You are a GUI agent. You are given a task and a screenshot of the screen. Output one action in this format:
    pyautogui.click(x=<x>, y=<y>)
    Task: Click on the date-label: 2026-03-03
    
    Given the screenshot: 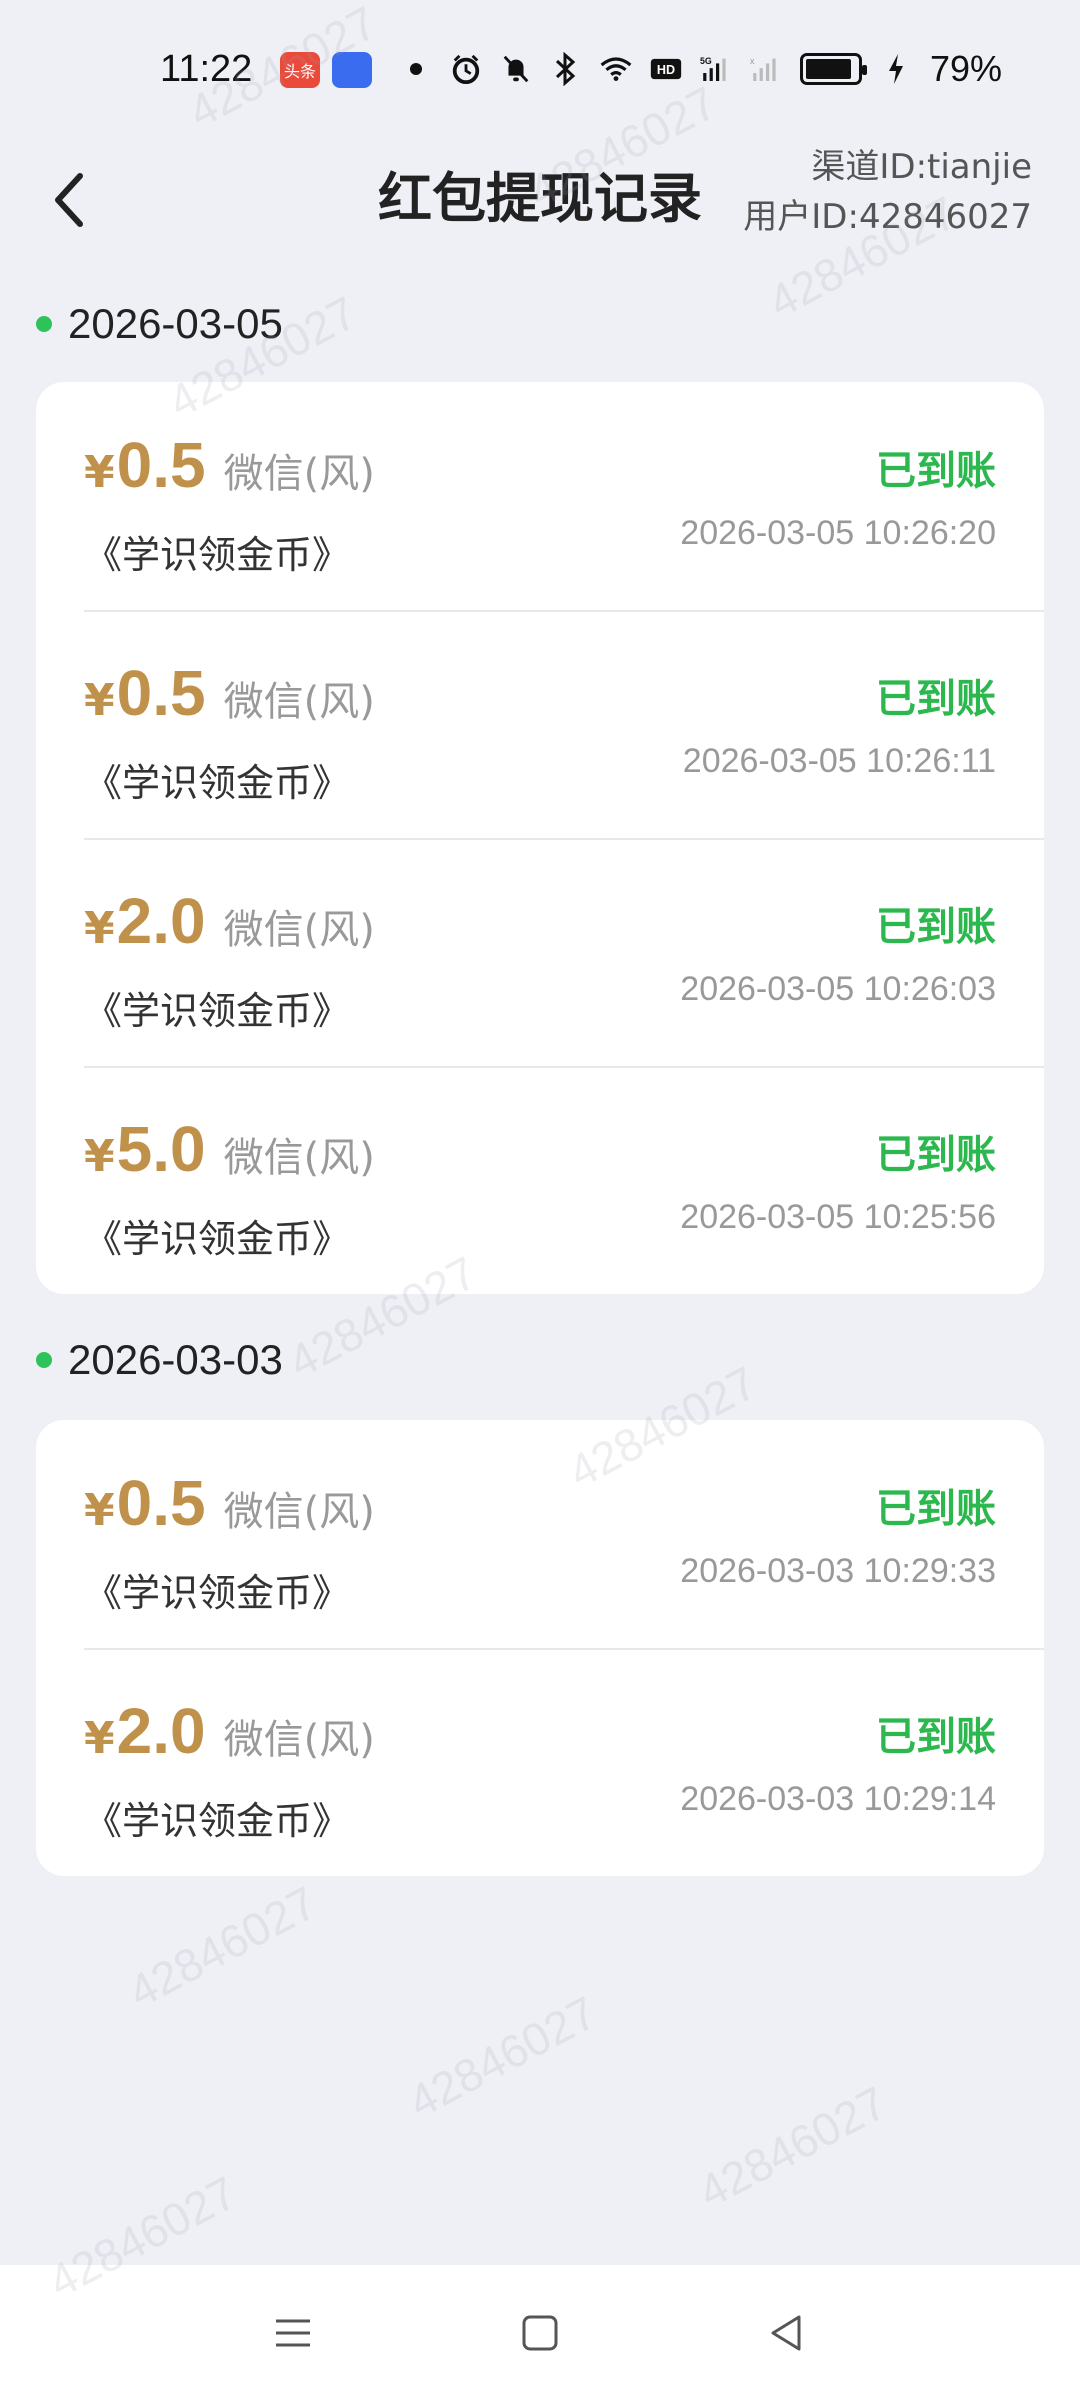 What is the action you would take?
    pyautogui.click(x=175, y=1359)
    